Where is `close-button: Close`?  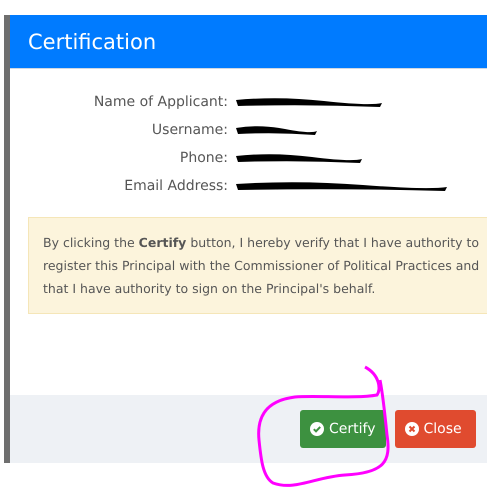 close-button: Close is located at coordinates (435, 429).